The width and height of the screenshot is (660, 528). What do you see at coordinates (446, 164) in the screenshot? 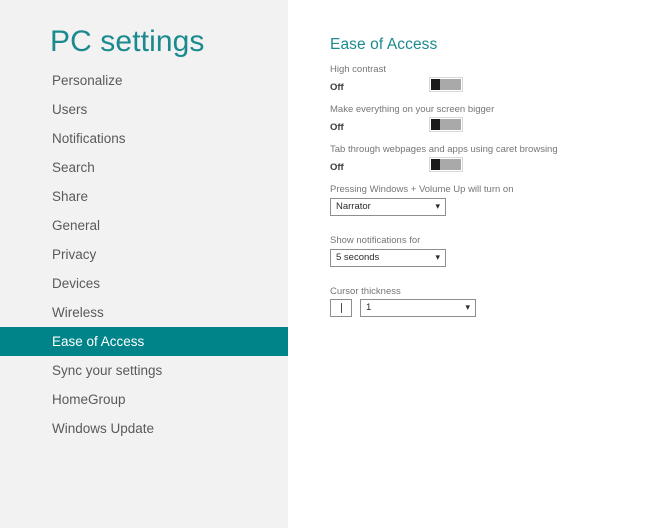
I see `caret-browsing-toggle` at bounding box center [446, 164].